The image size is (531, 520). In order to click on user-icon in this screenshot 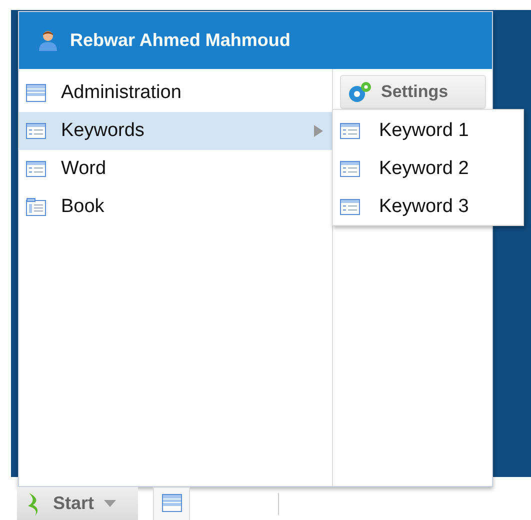, I will do `click(48, 40)`.